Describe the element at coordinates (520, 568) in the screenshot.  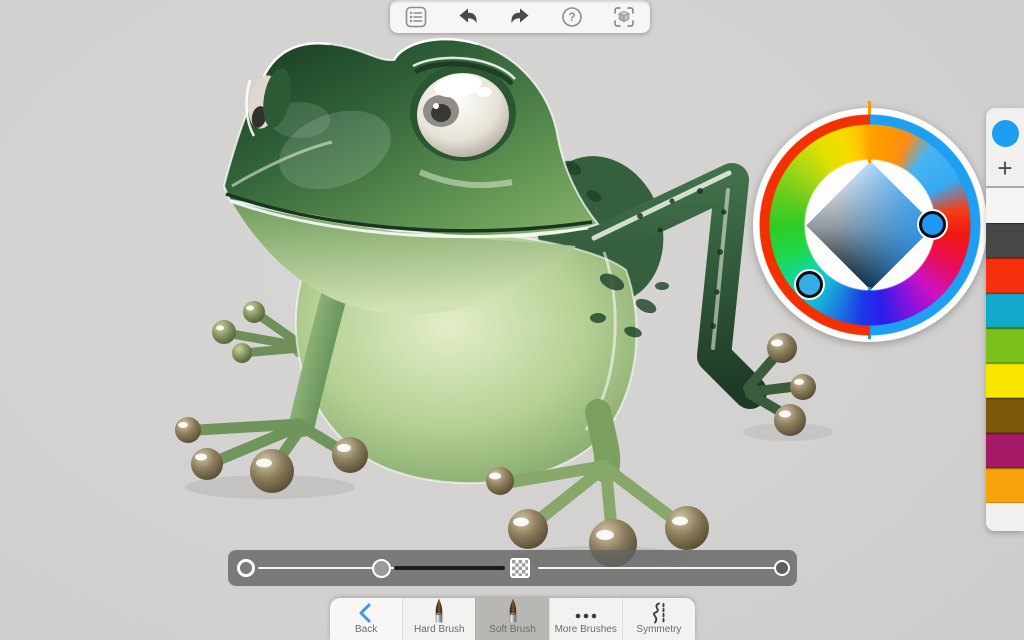
I see `transparency-checker-icon` at that location.